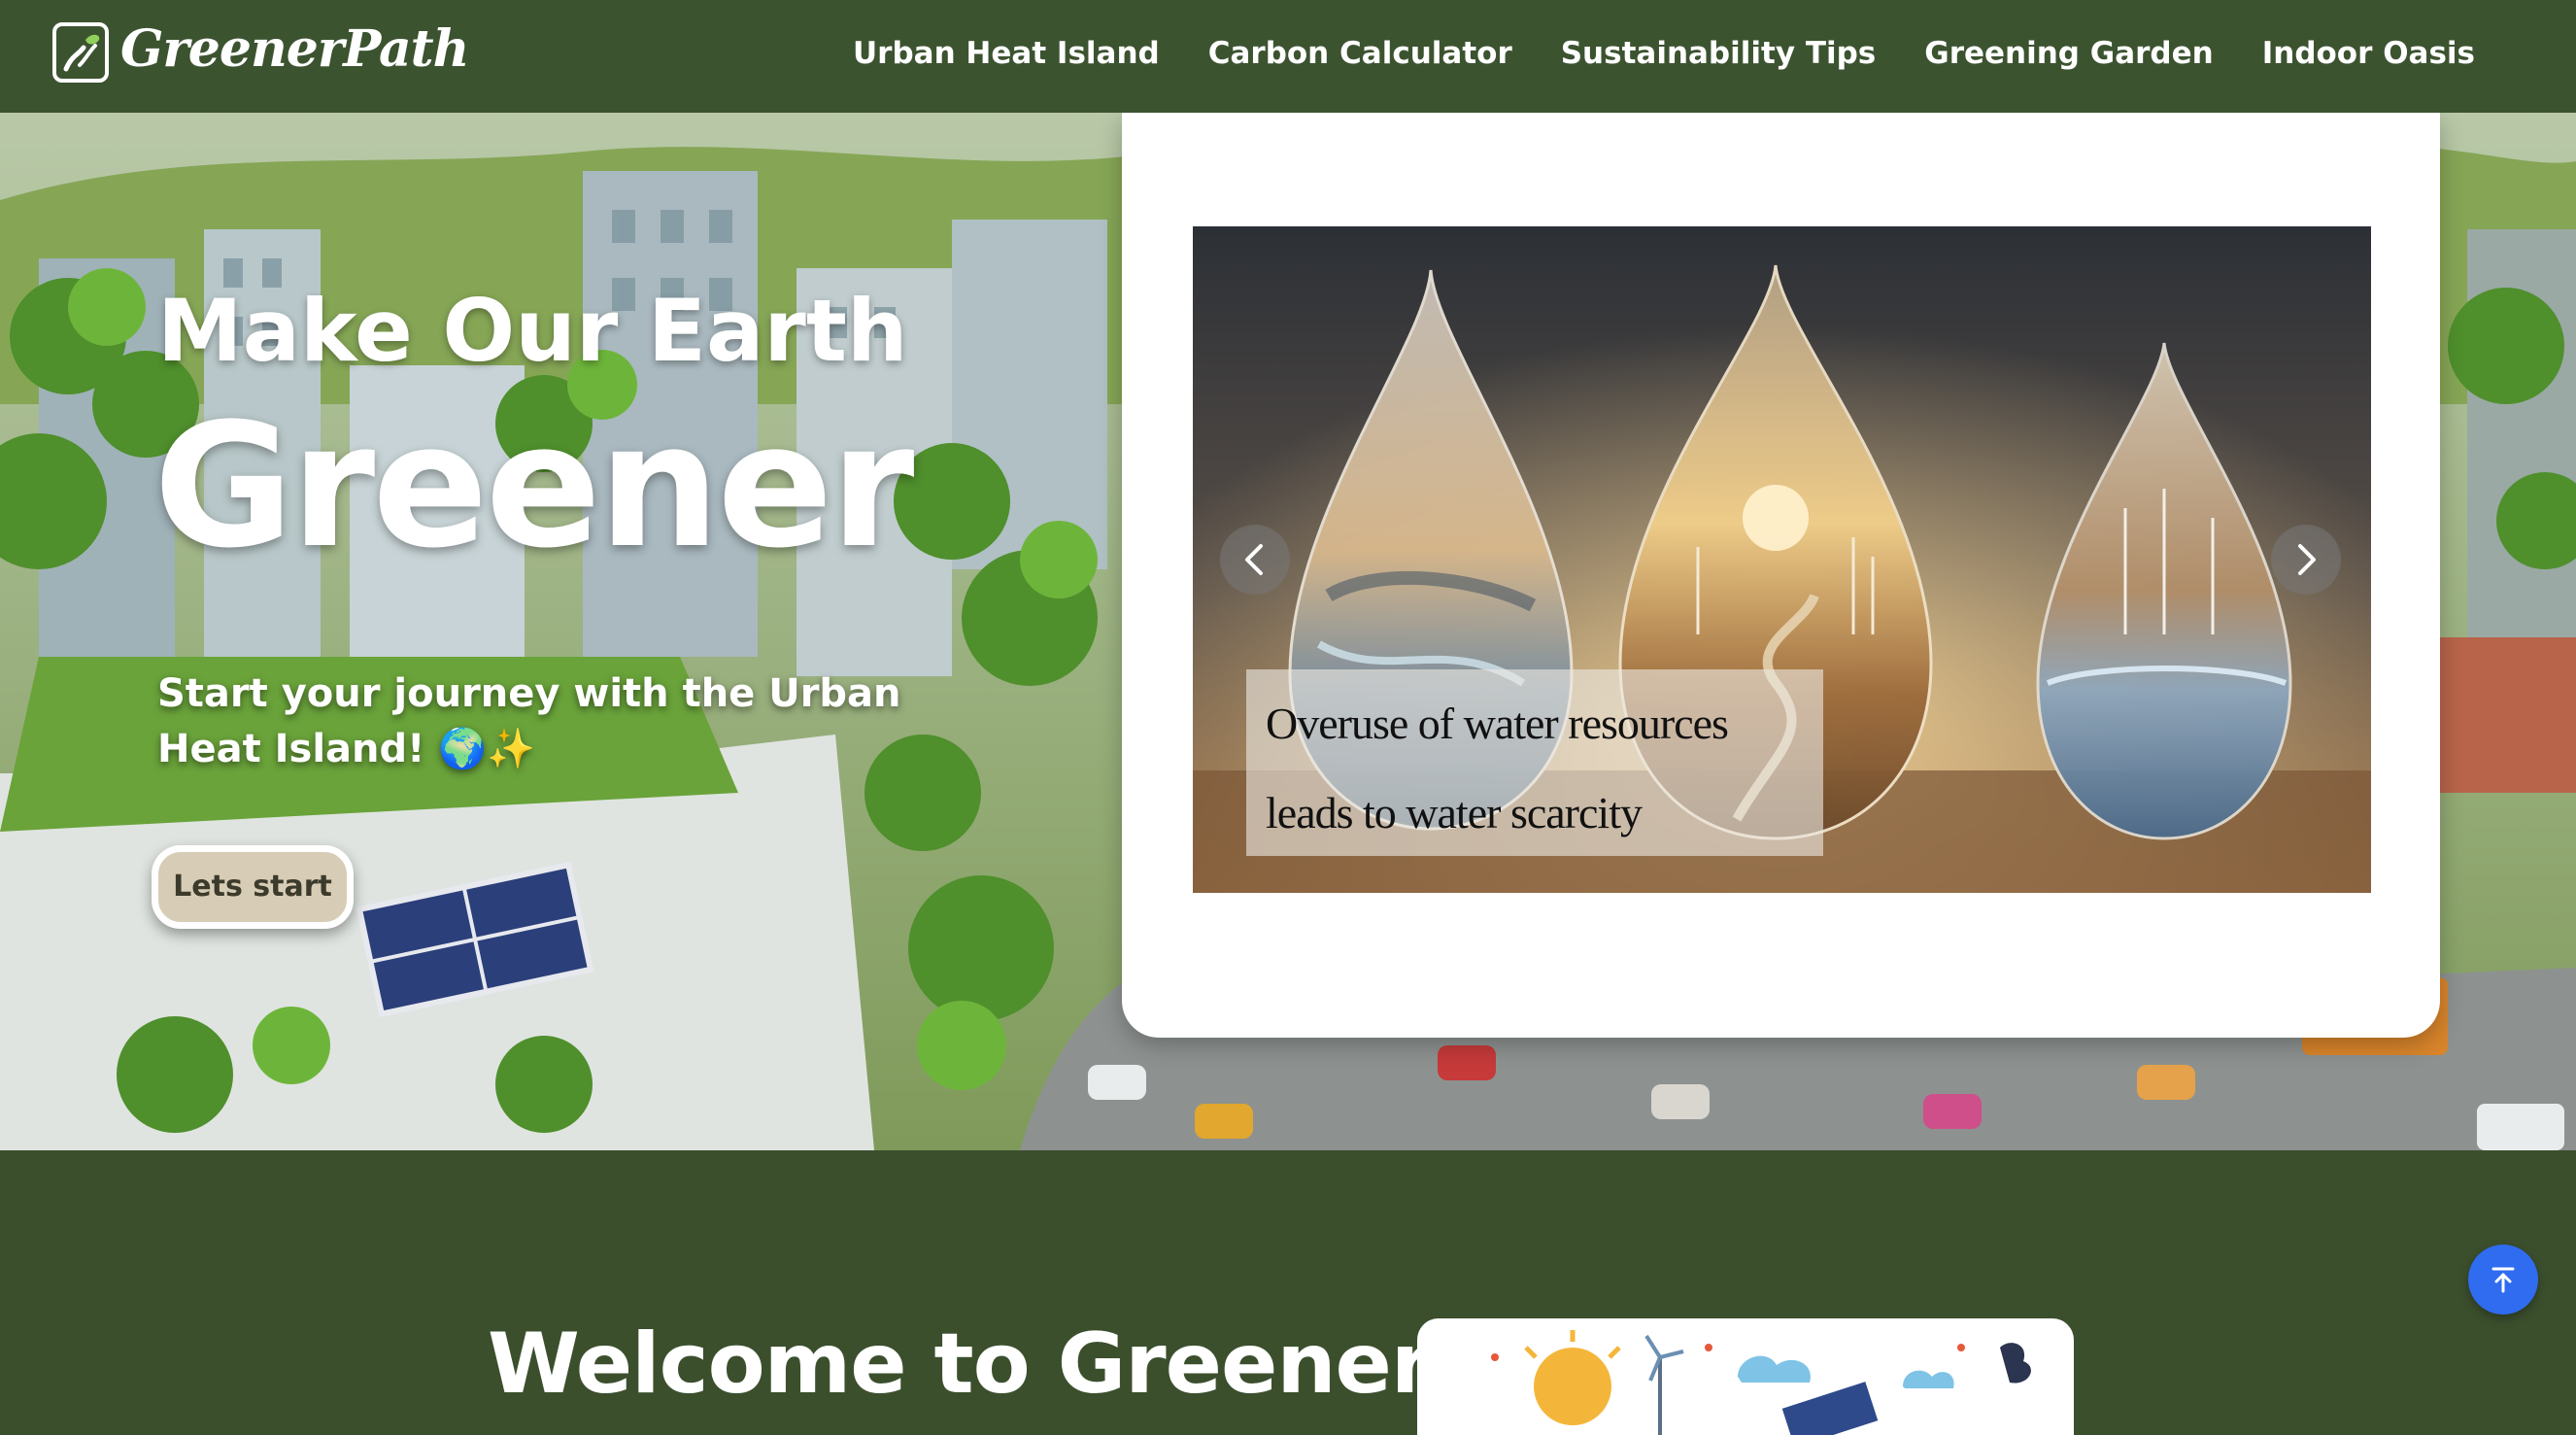 The image size is (2576, 1435). I want to click on nav-link-greening-garden: Greening Garden, so click(2068, 54).